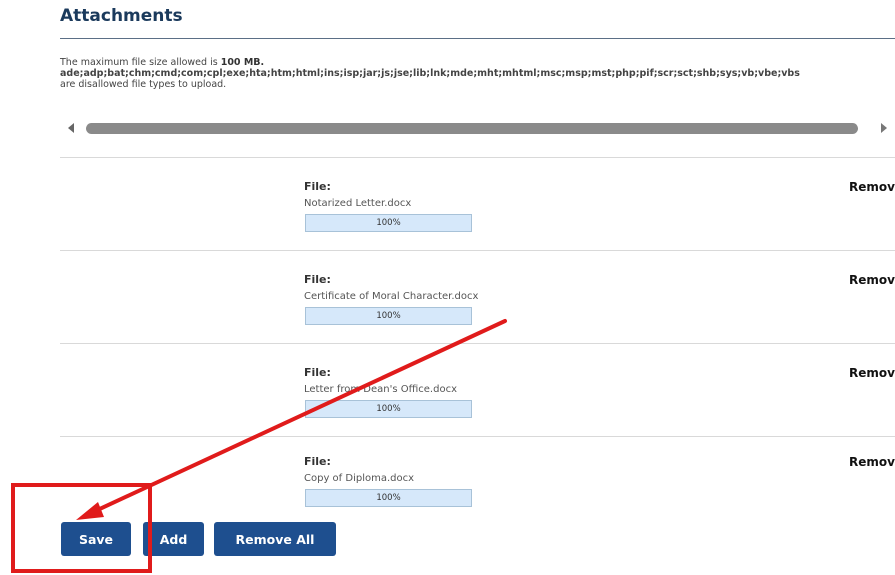 The width and height of the screenshot is (895, 575). I want to click on file-name: Notarized Letter.docx, so click(358, 203).